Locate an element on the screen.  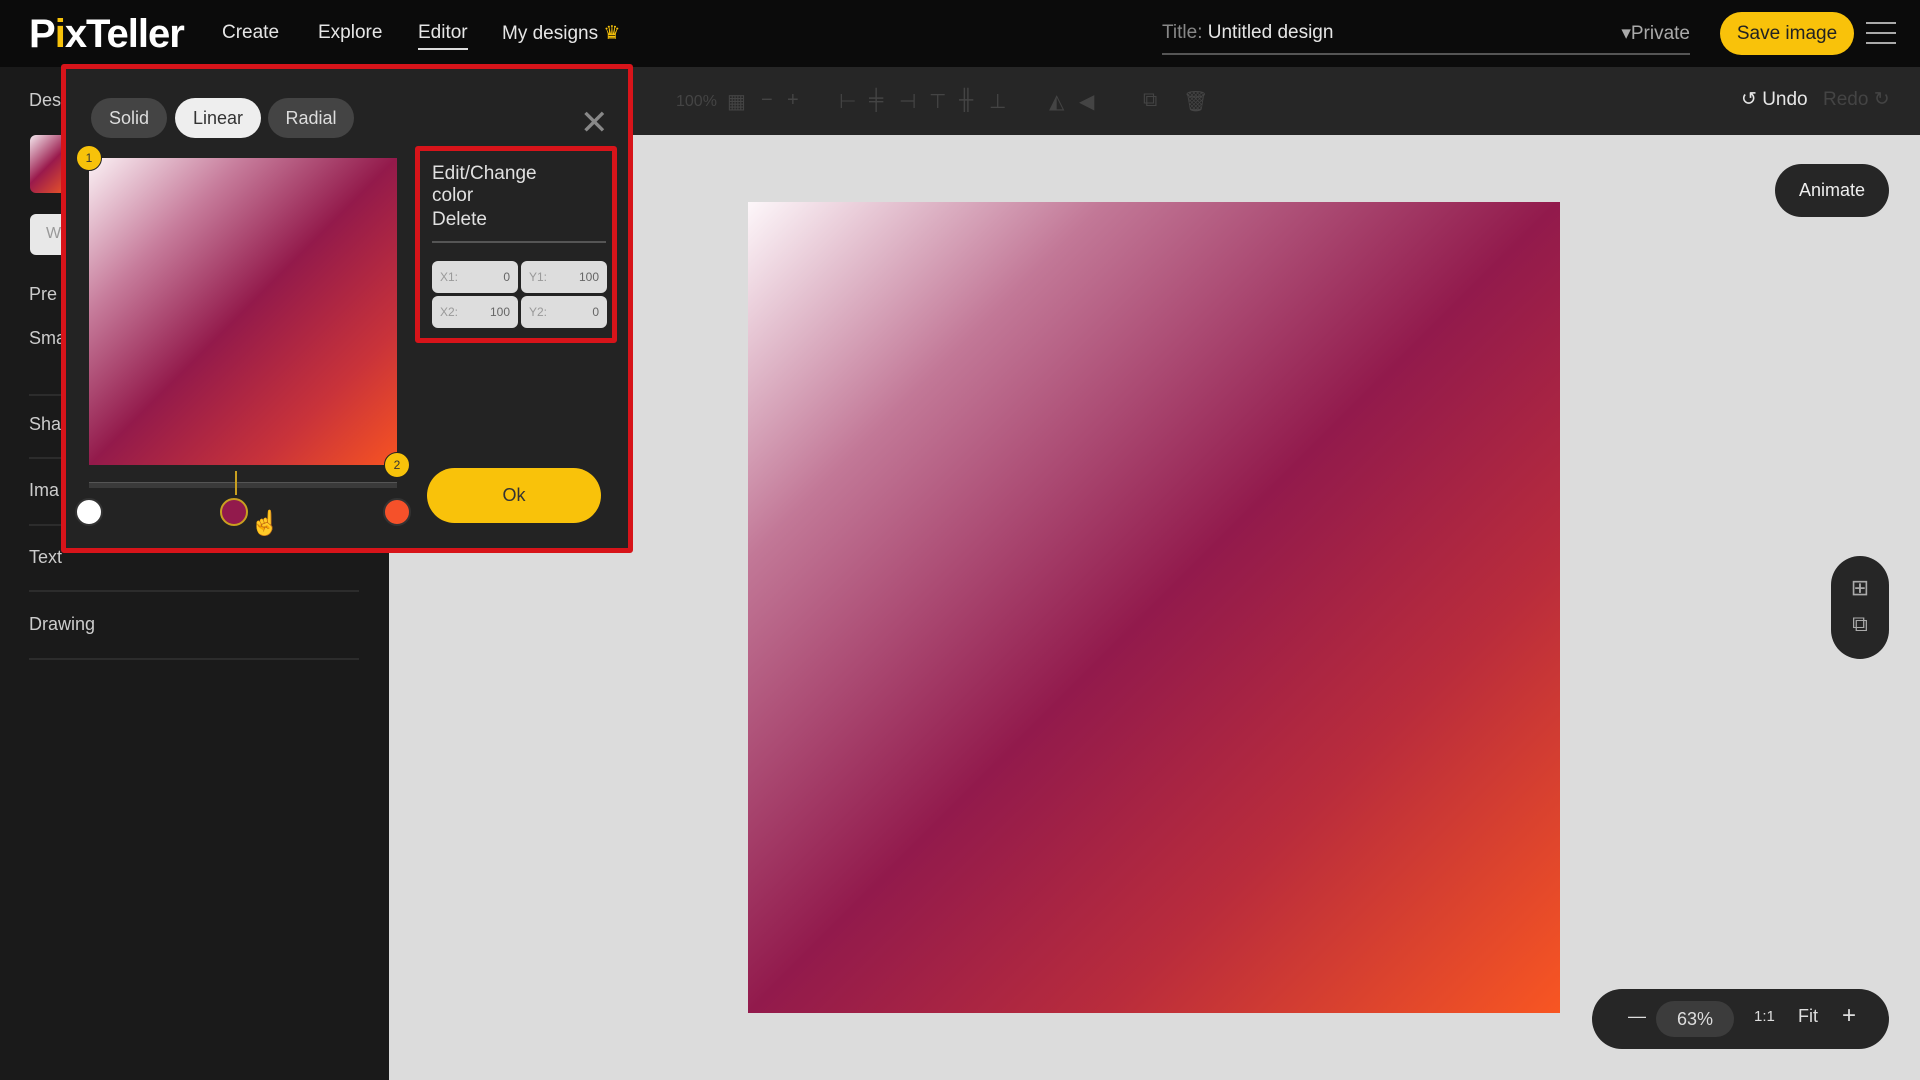
y2-input: Y2: 0 is located at coordinates (564, 312).